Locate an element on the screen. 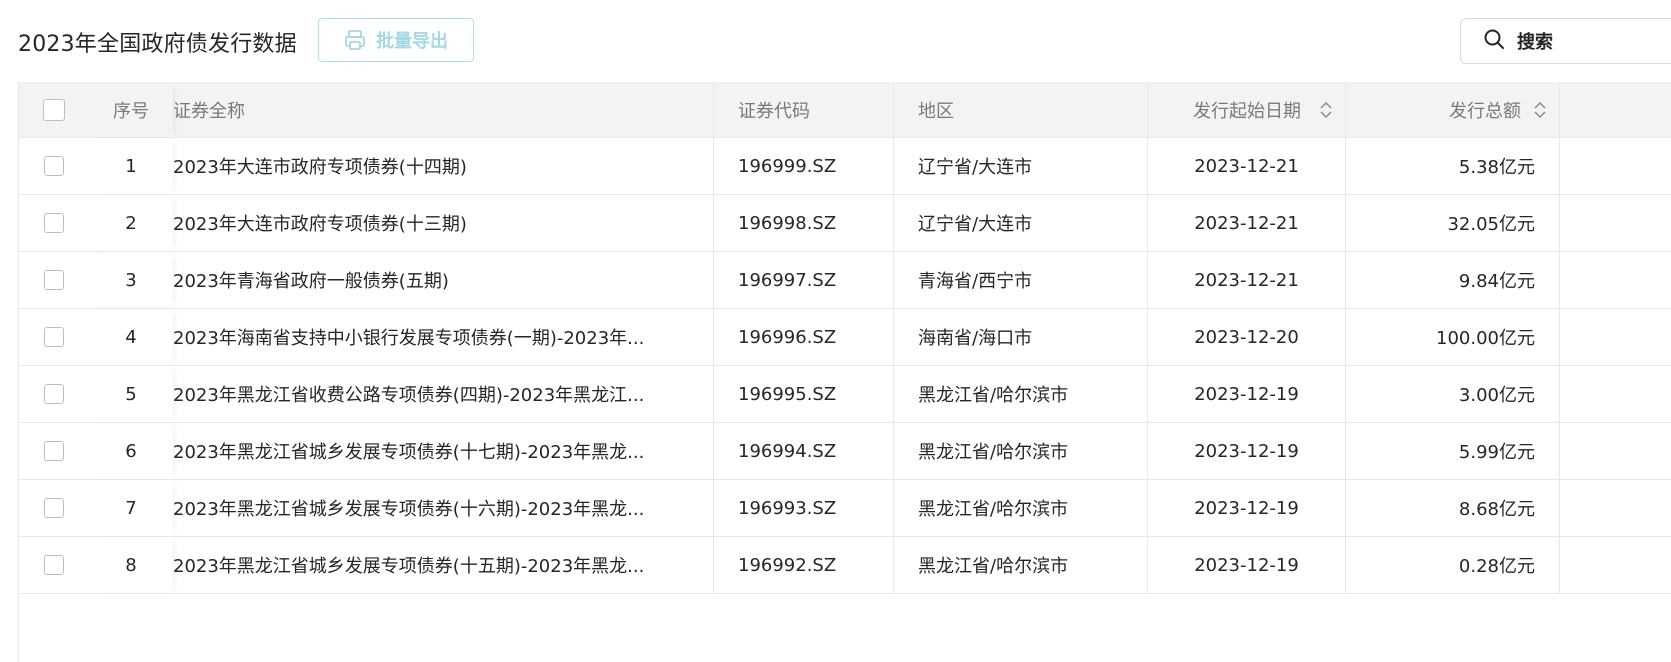 The height and width of the screenshot is (662, 1671). row-code: 196992.SZ is located at coordinates (803, 565).